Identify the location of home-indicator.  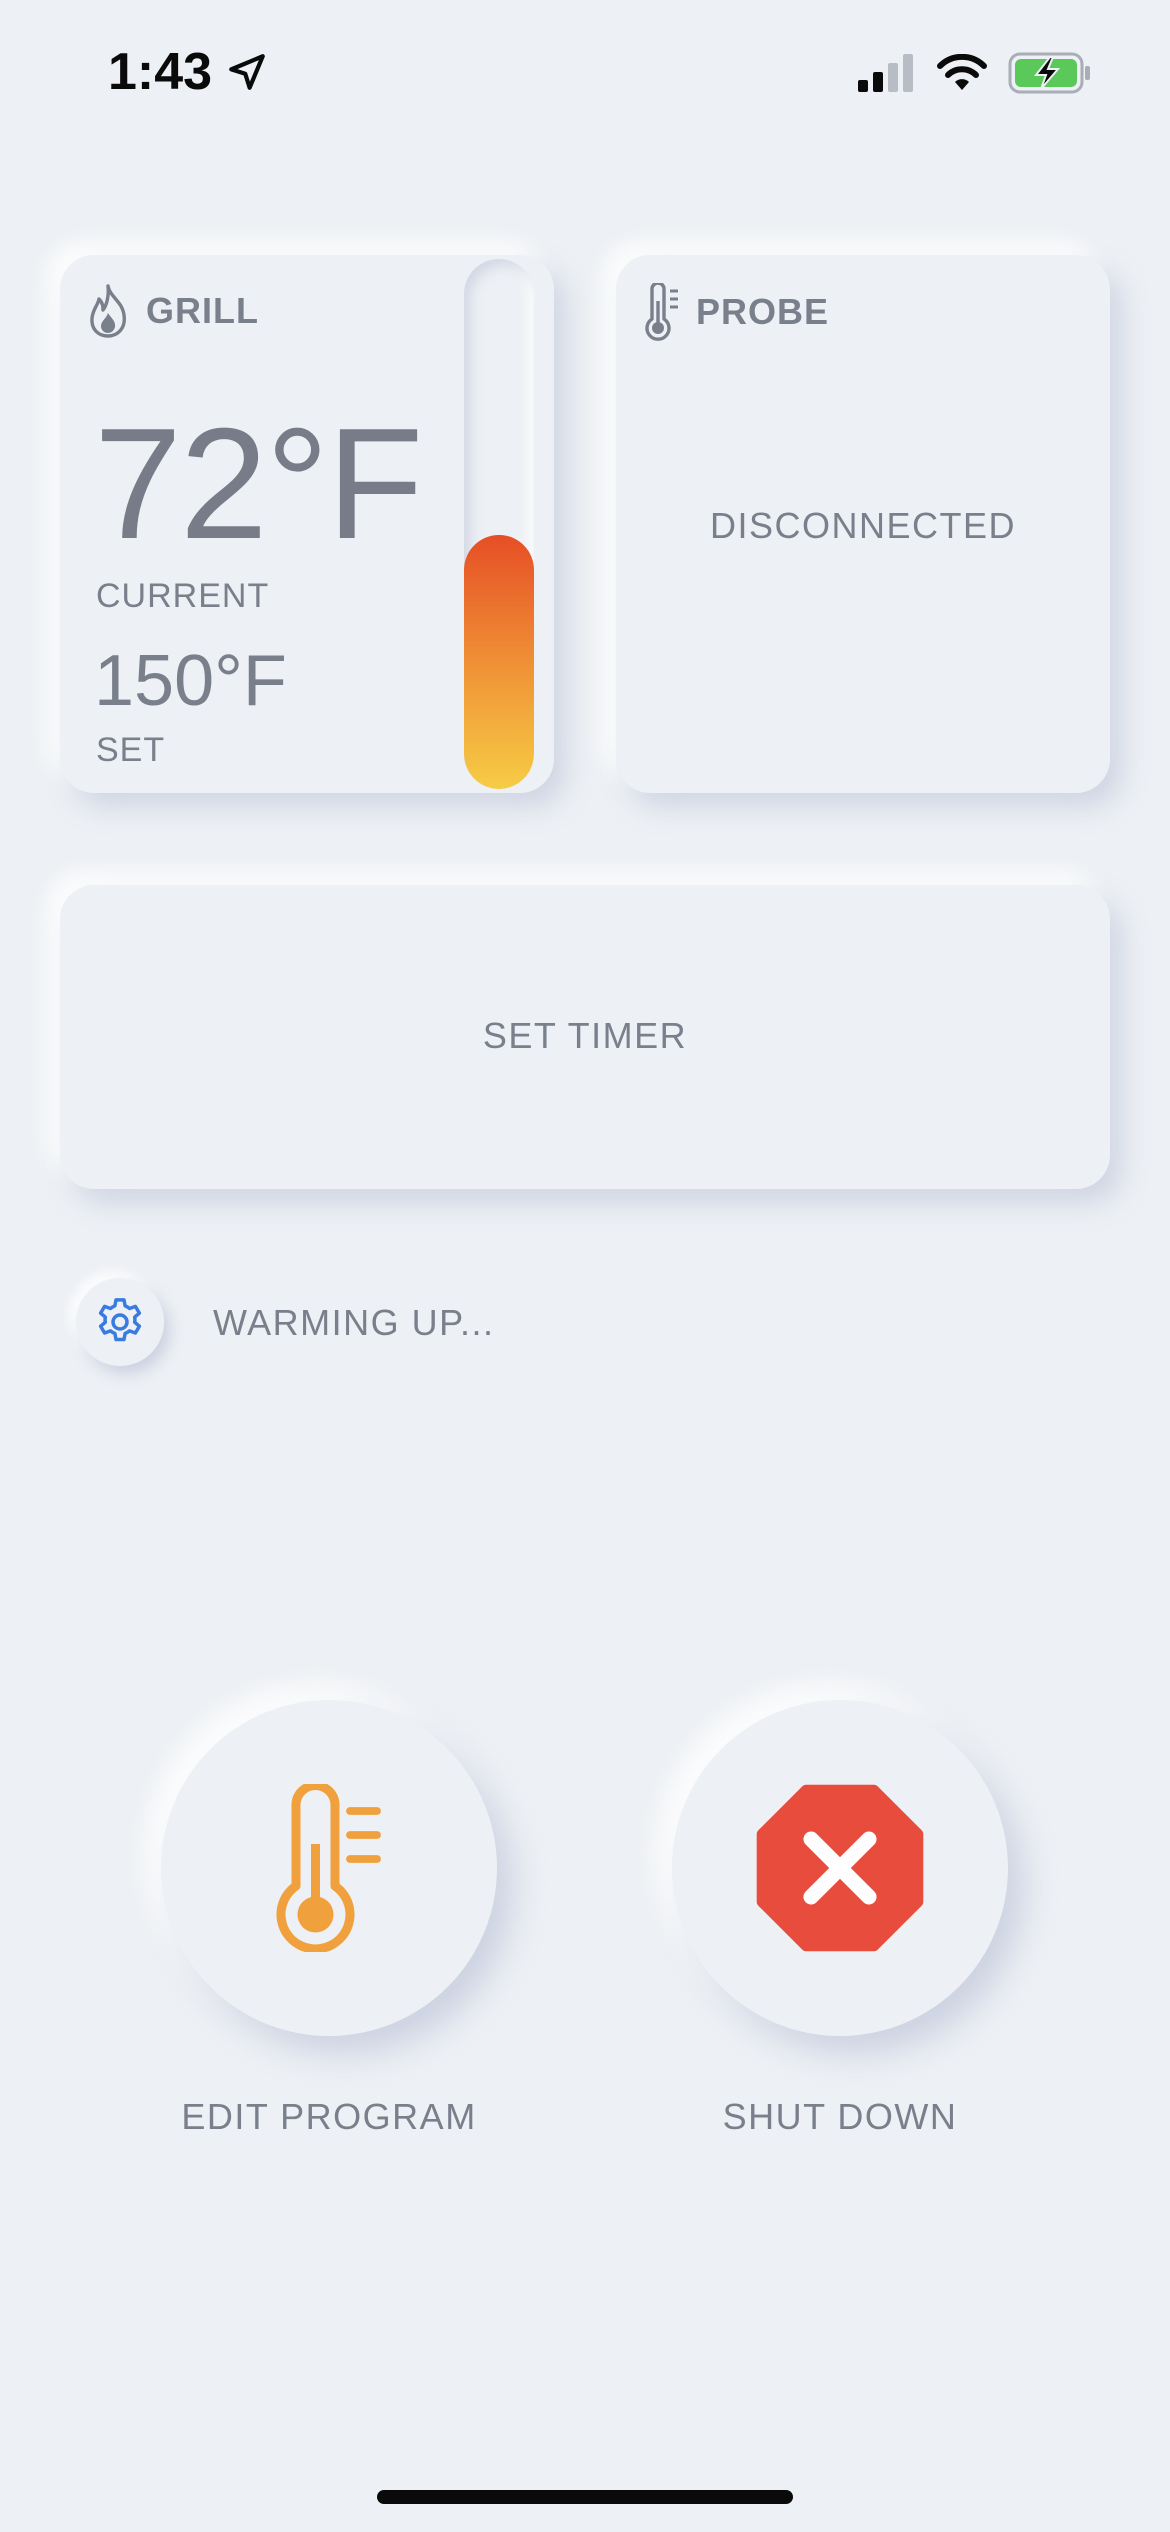
(585, 2497).